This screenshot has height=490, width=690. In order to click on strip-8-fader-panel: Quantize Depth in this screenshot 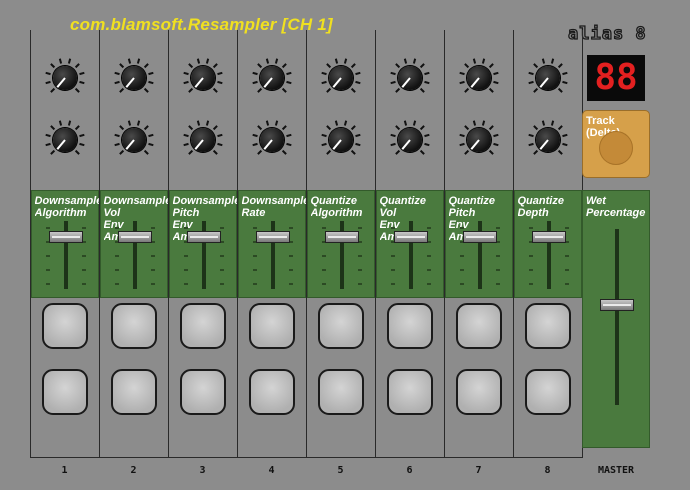, I will do `click(547, 244)`.